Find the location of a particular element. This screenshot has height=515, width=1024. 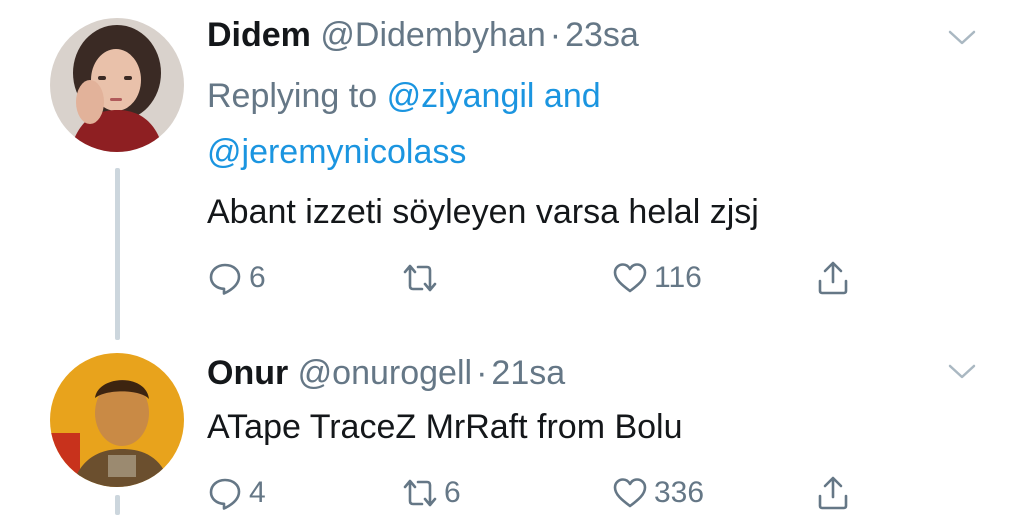

retweet-count: 6 is located at coordinates (452, 492).